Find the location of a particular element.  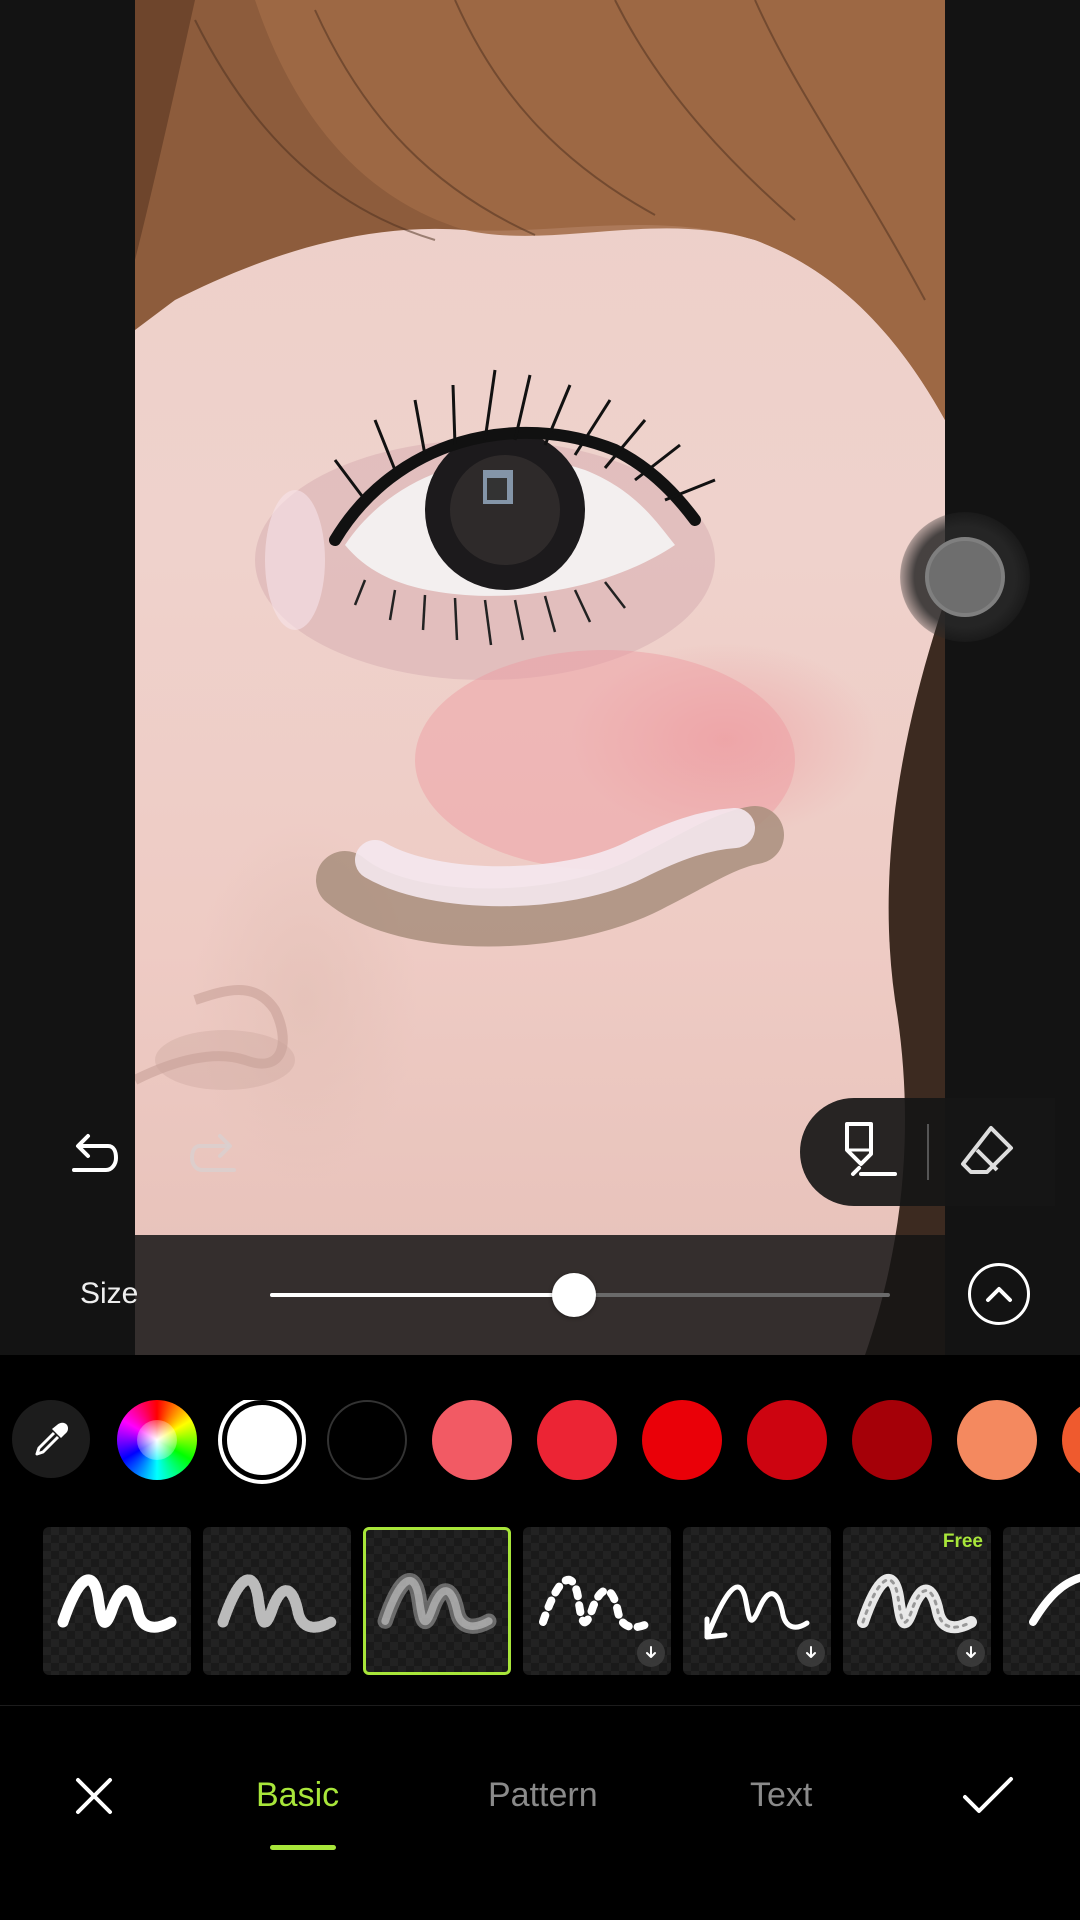

brush-style-solid is located at coordinates (117, 1601).